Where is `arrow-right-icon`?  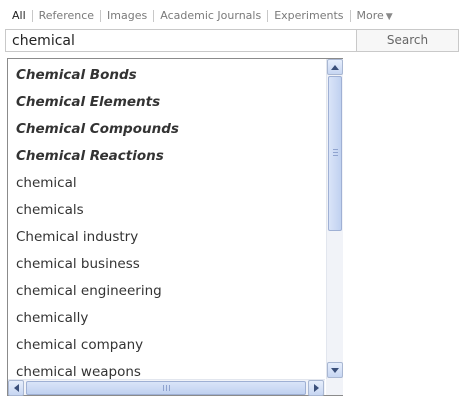
arrow-right-icon is located at coordinates (316, 388).